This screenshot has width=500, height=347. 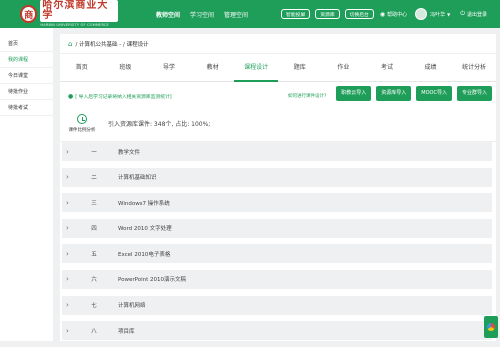 What do you see at coordinates (94, 203) in the screenshot?
I see `chapter-number: 三` at bounding box center [94, 203].